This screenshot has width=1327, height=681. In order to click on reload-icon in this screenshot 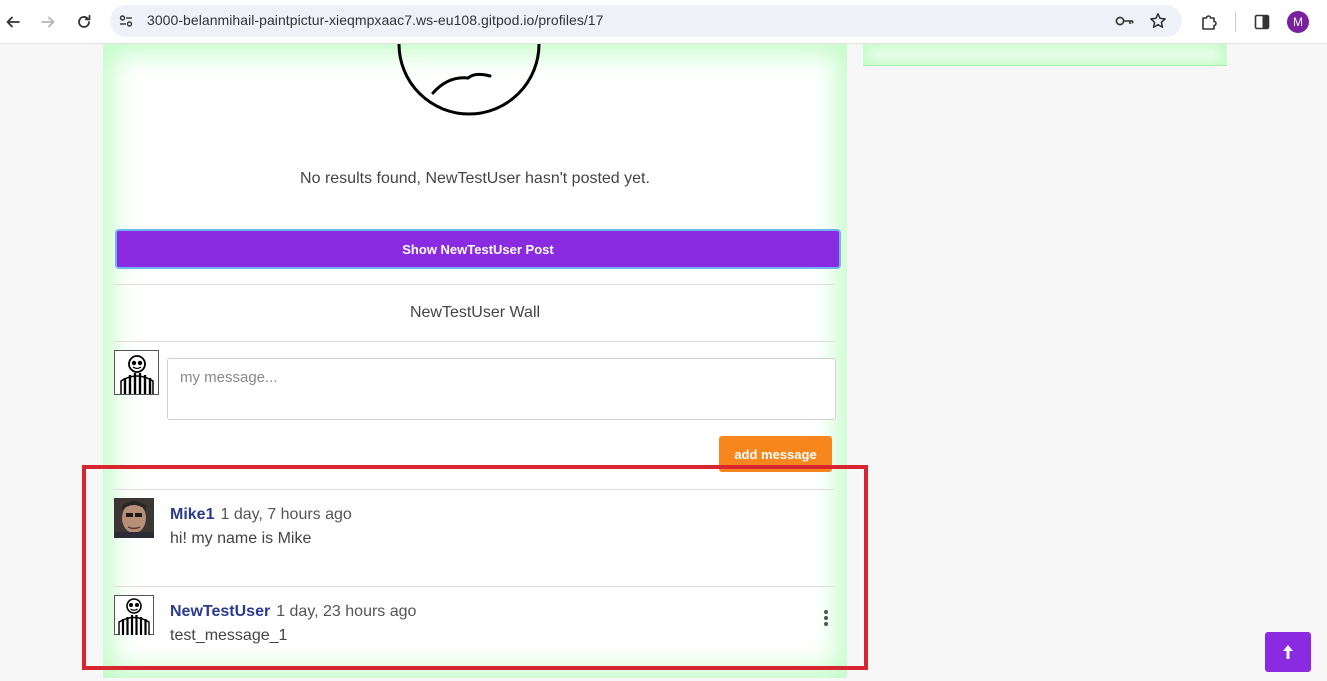, I will do `click(84, 22)`.